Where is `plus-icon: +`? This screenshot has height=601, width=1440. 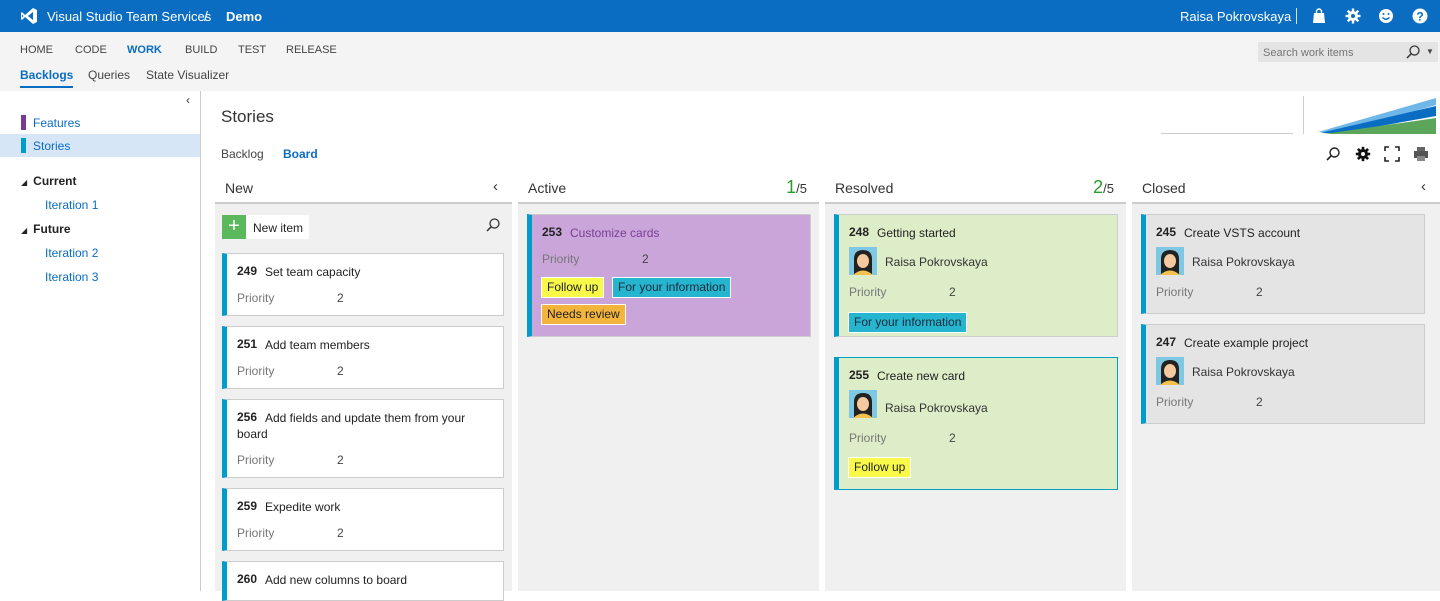
plus-icon: + is located at coordinates (234, 227).